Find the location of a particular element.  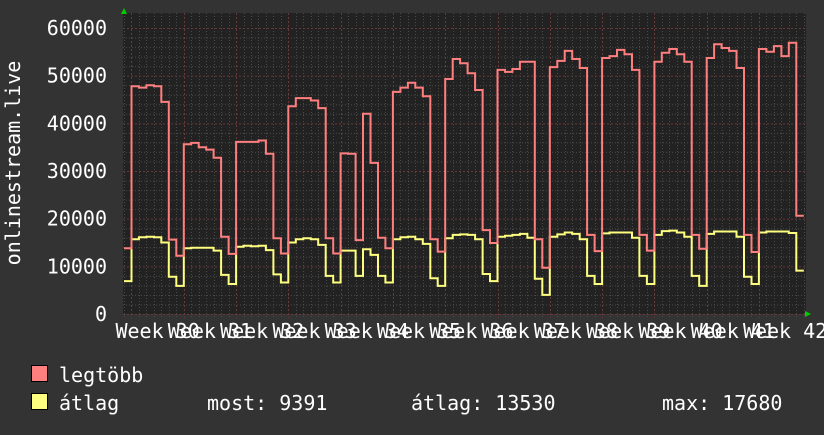

y-tick-label: 40000 is located at coordinates (77, 123).